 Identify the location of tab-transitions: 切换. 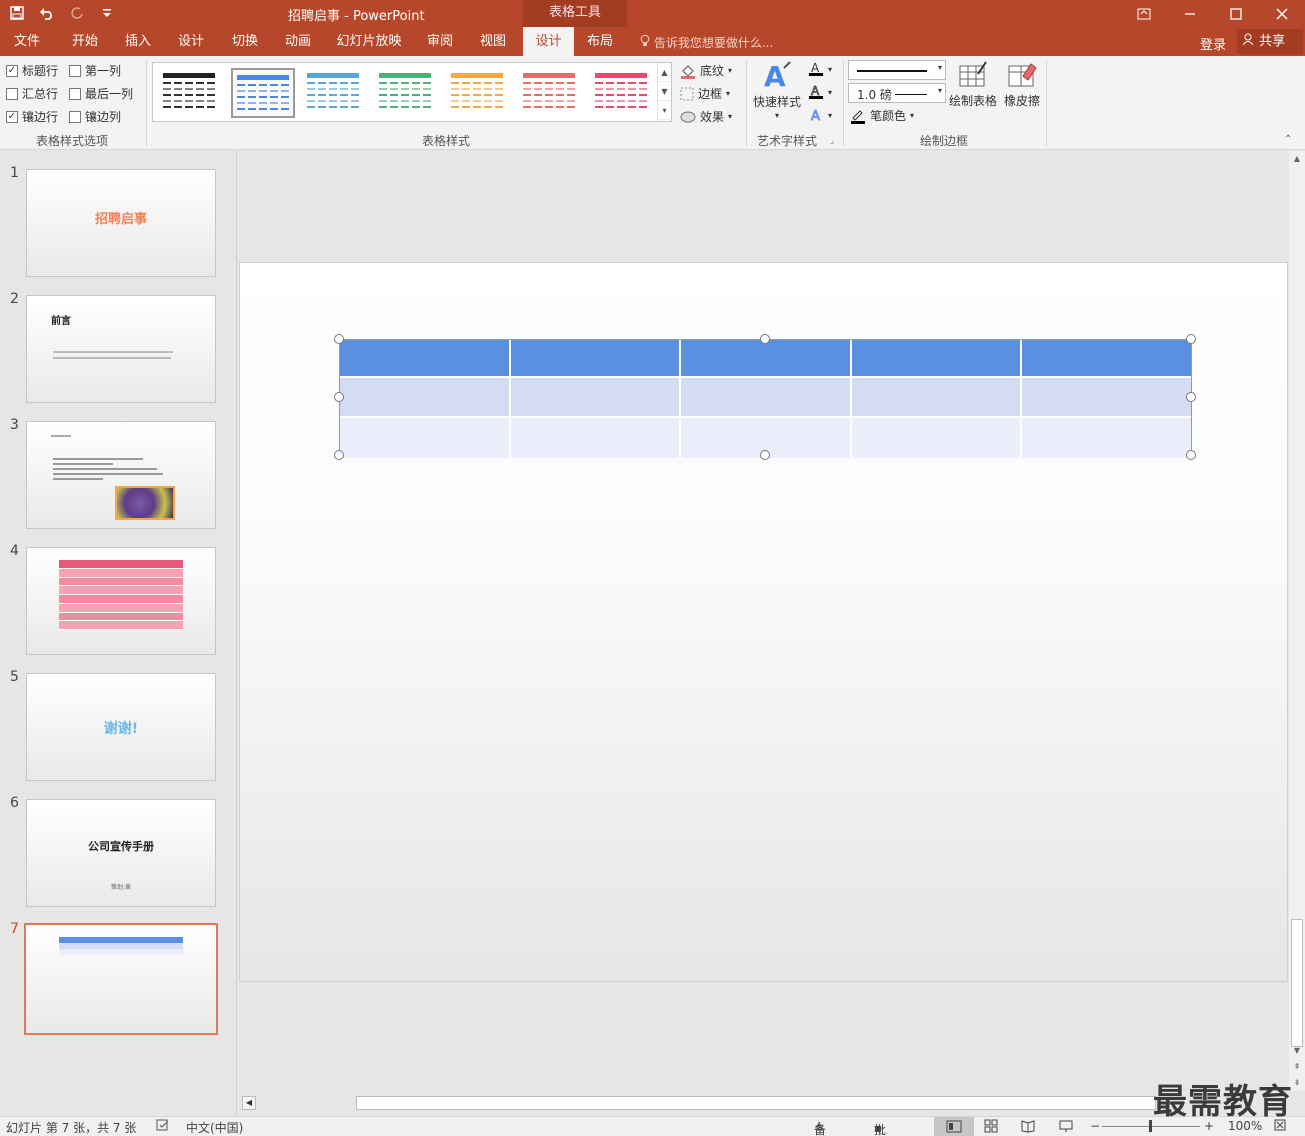
(245, 41).